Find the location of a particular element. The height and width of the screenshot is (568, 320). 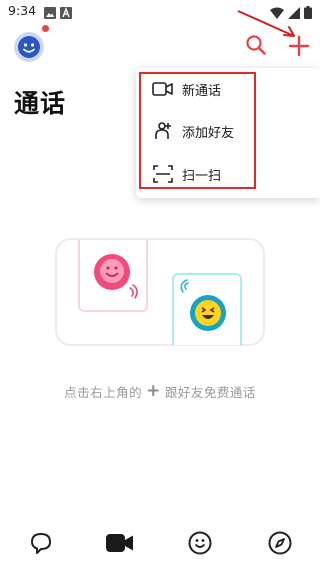

menu-highlight-box is located at coordinates (197, 130).